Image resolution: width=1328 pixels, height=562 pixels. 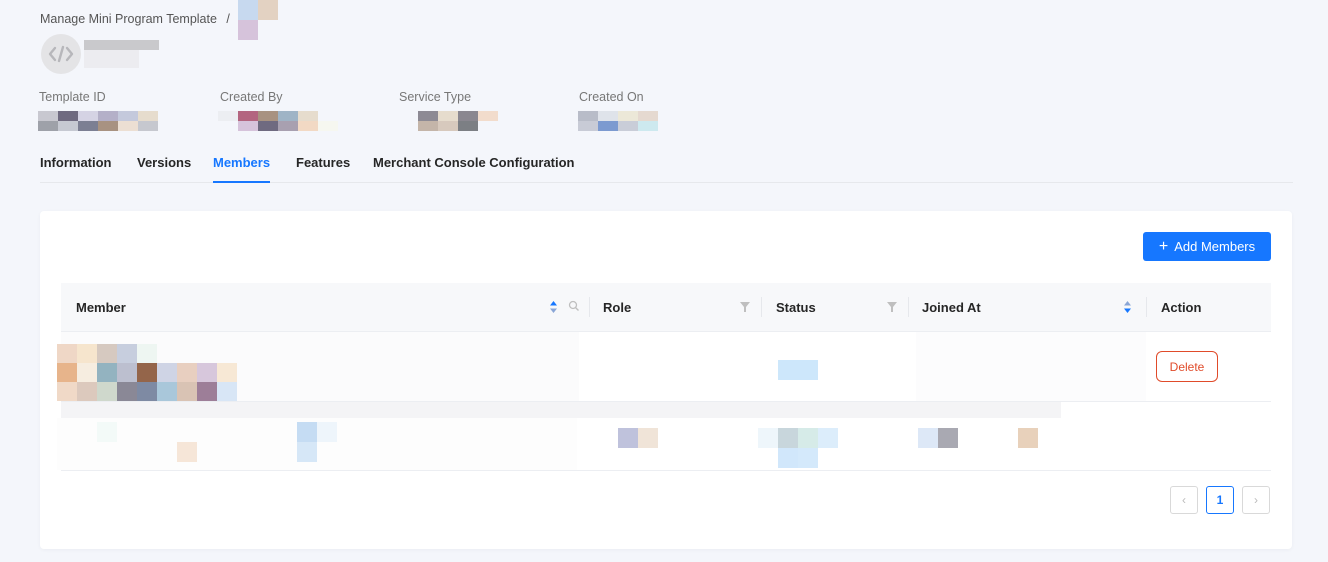 What do you see at coordinates (951, 307) in the screenshot?
I see `column-header-joined-at: Joined At` at bounding box center [951, 307].